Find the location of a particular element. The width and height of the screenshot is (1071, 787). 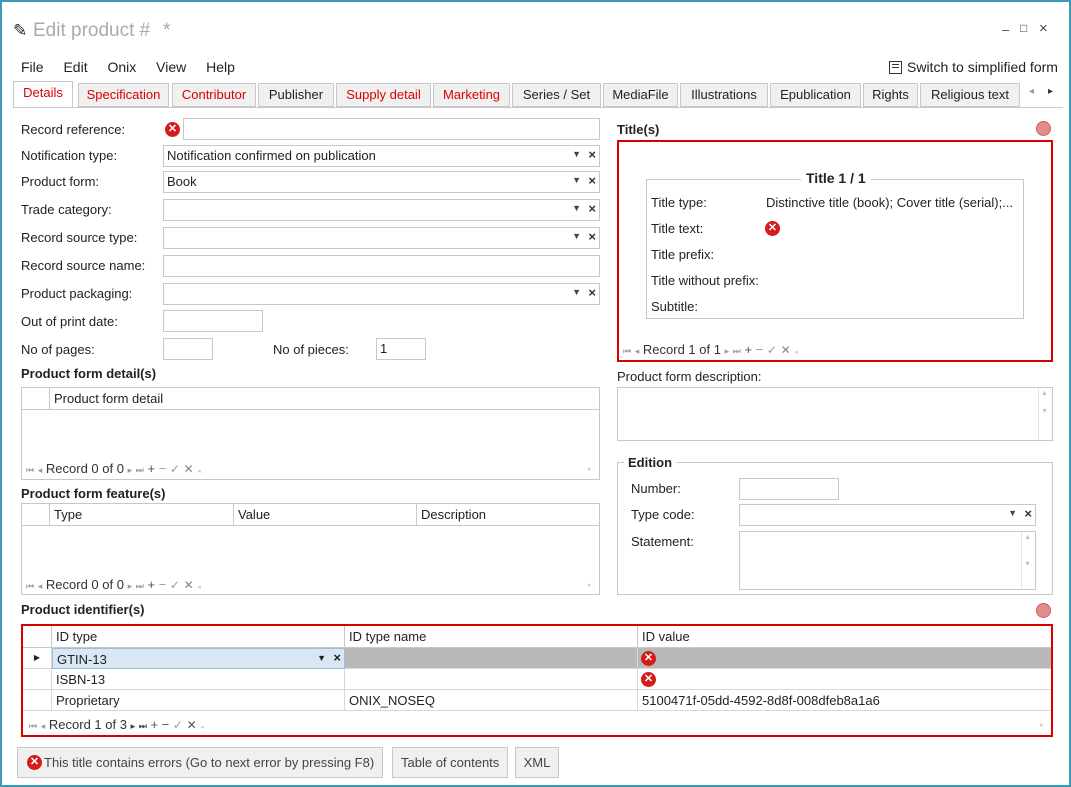

tab-specification: Specification is located at coordinates (123, 95).